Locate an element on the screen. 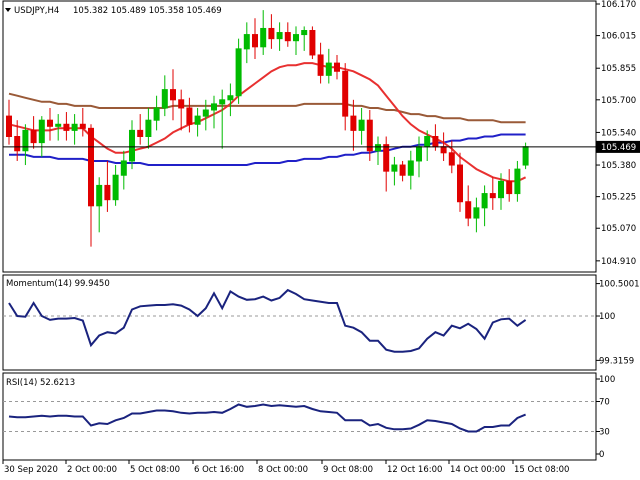 This screenshot has height=480, width=640. rsi-axis-label: 0 is located at coordinates (601, 455).